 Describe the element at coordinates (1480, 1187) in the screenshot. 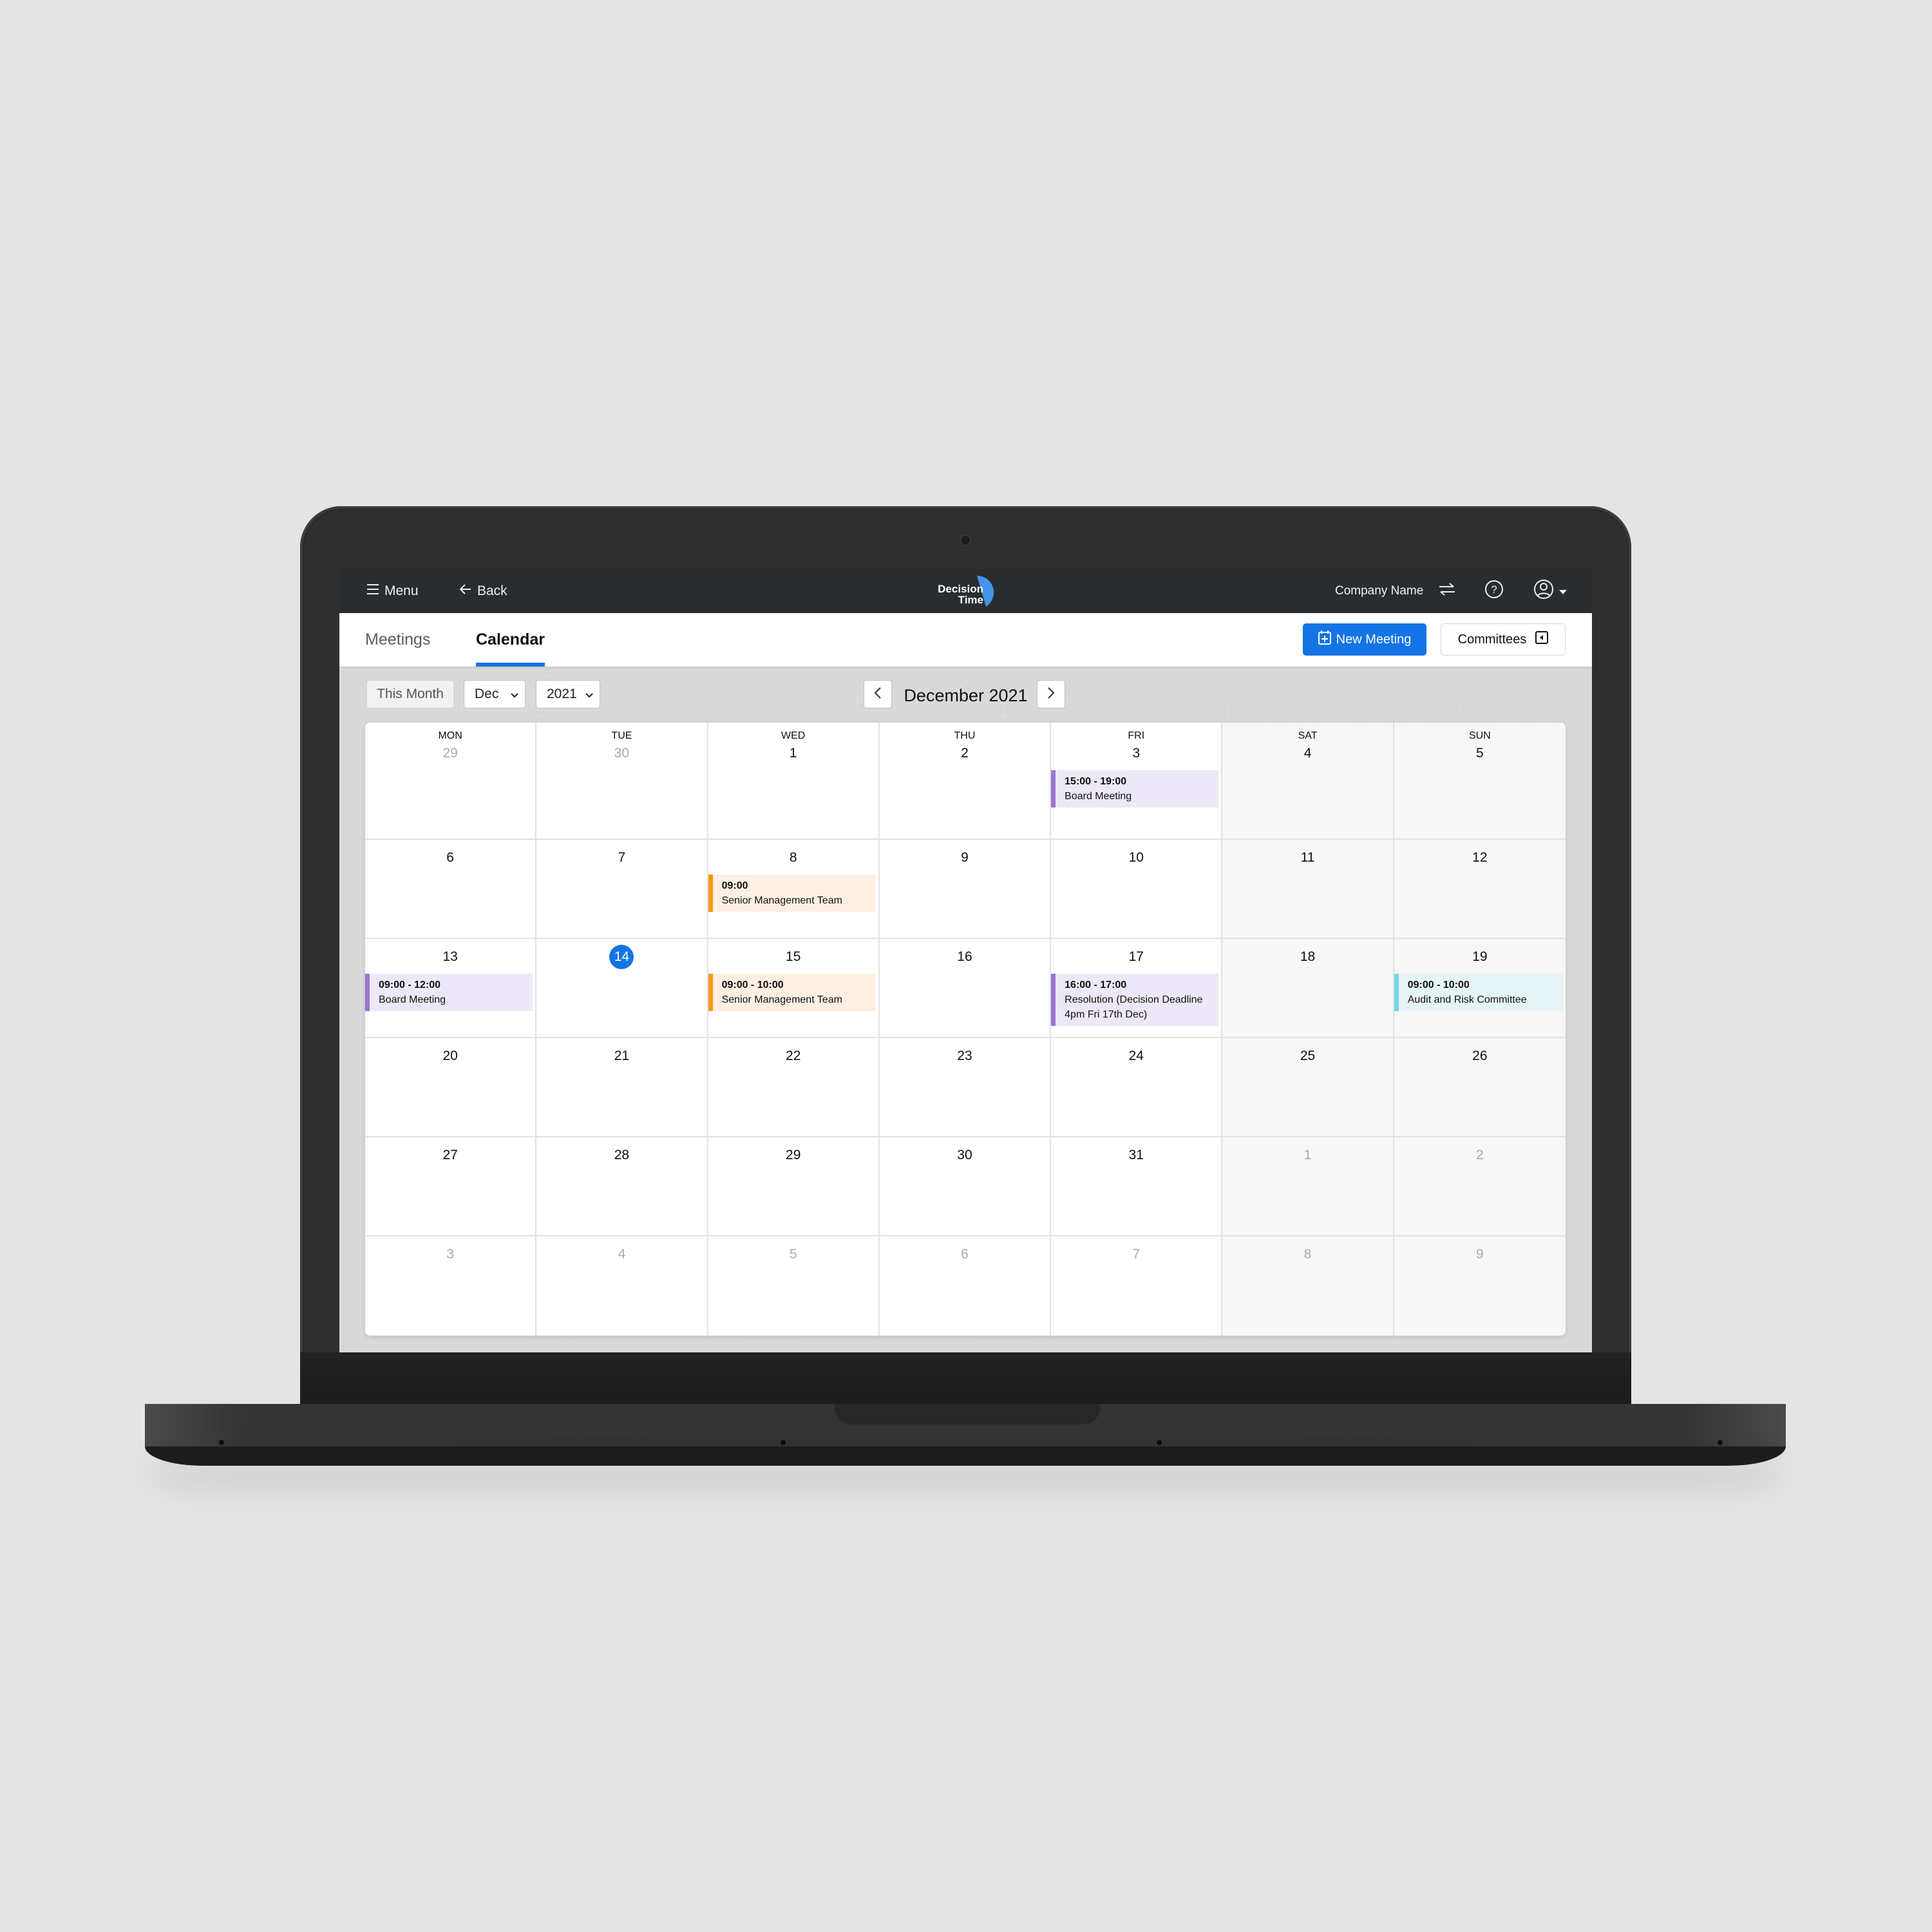

I see `calendar-day-cell: 2` at that location.